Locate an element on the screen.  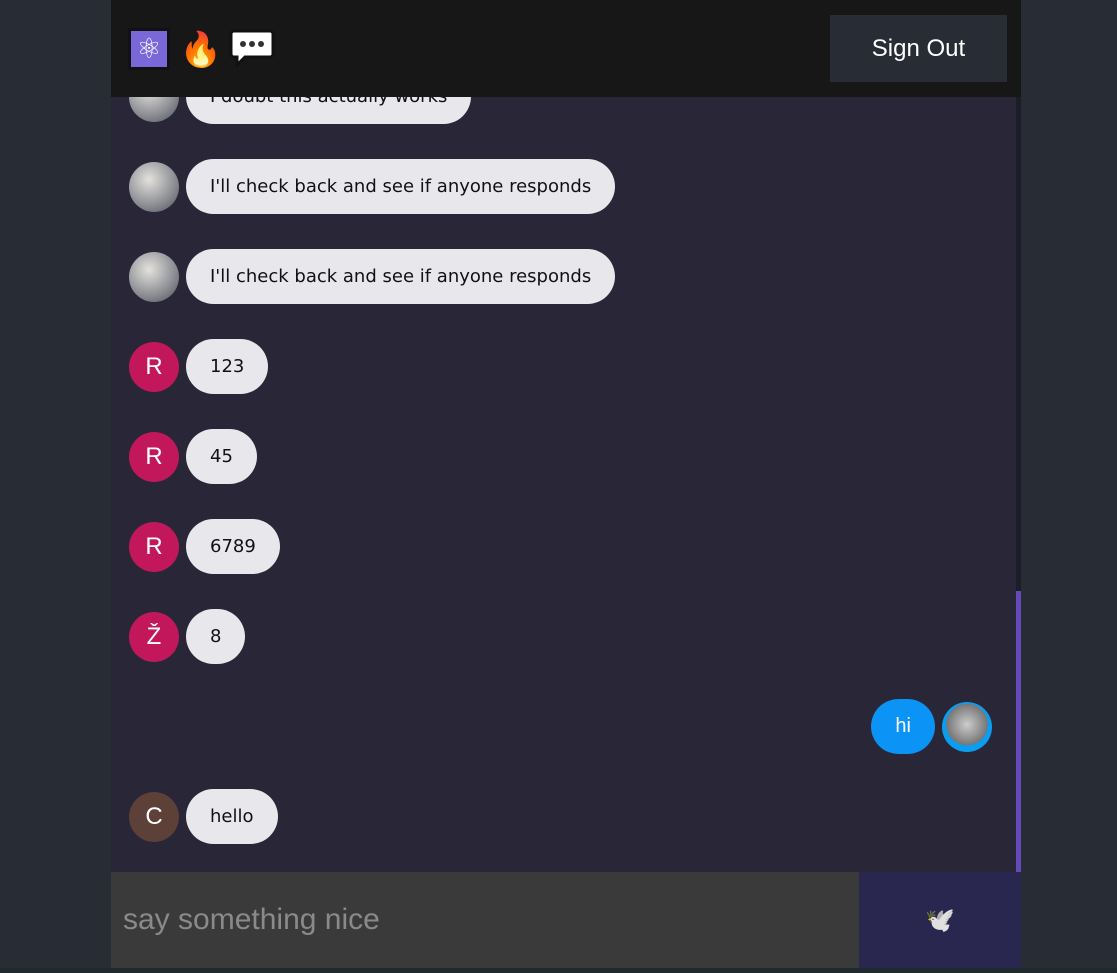
dove-icon: 🕊️ is located at coordinates (940, 920).